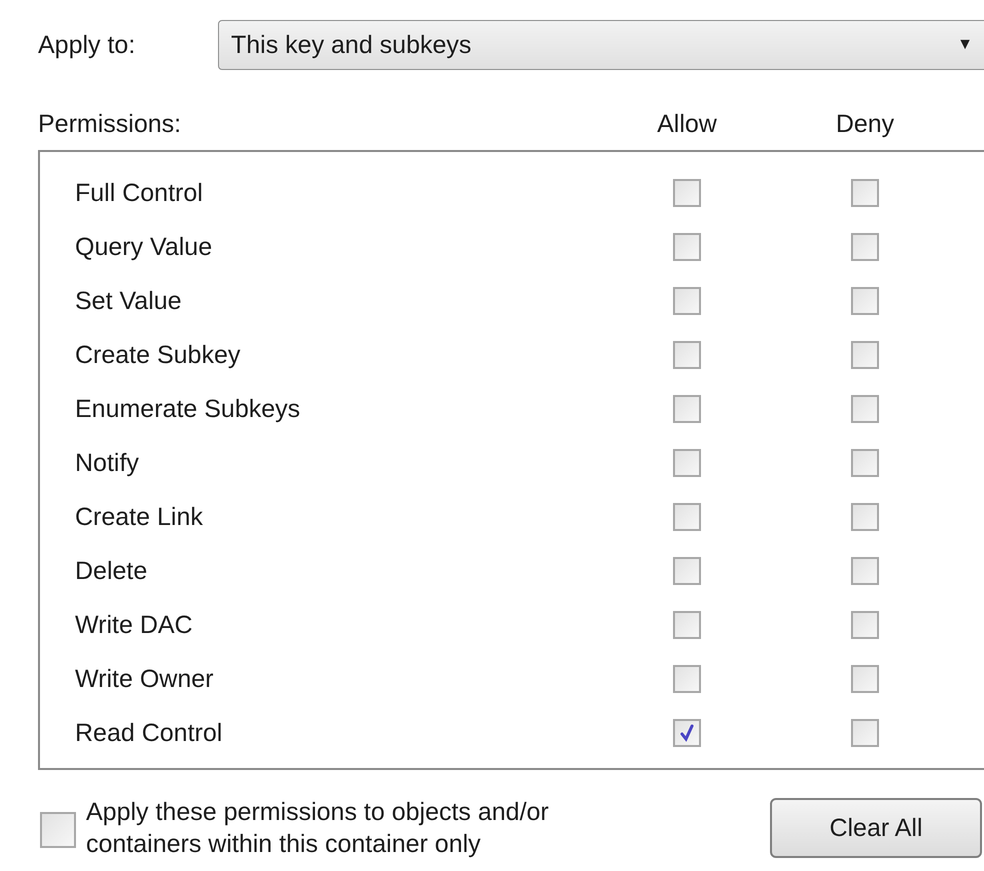  Describe the element at coordinates (138, 193) in the screenshot. I see `permission-name: Full Control` at that location.